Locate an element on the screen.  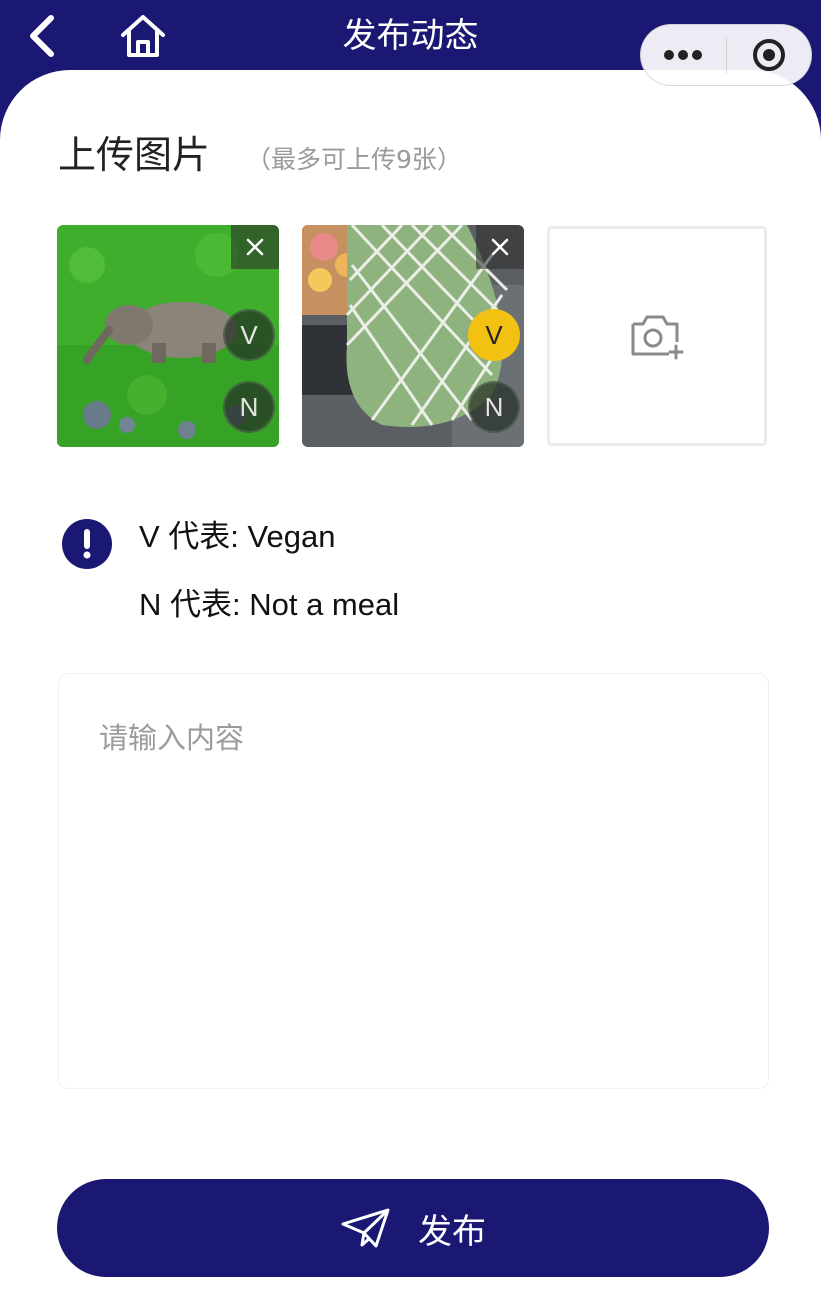
target-circle-icon is located at coordinates (768, 55).